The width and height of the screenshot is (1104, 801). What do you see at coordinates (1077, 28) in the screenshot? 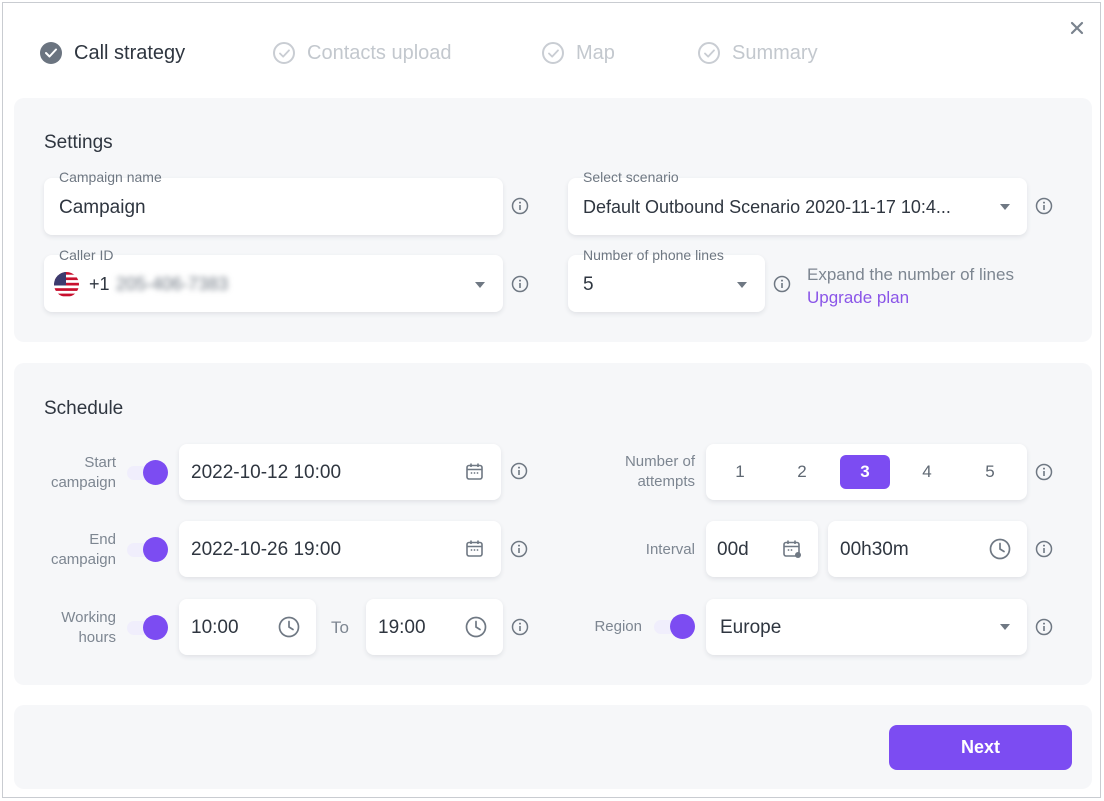
I see `close-icon` at bounding box center [1077, 28].